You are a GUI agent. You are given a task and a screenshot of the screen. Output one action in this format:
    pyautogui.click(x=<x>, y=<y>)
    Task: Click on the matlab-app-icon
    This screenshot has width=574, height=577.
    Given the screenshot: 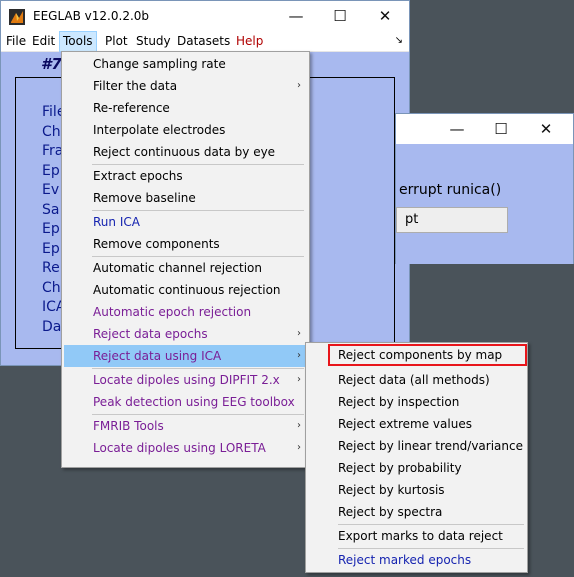 What is the action you would take?
    pyautogui.click(x=17, y=17)
    